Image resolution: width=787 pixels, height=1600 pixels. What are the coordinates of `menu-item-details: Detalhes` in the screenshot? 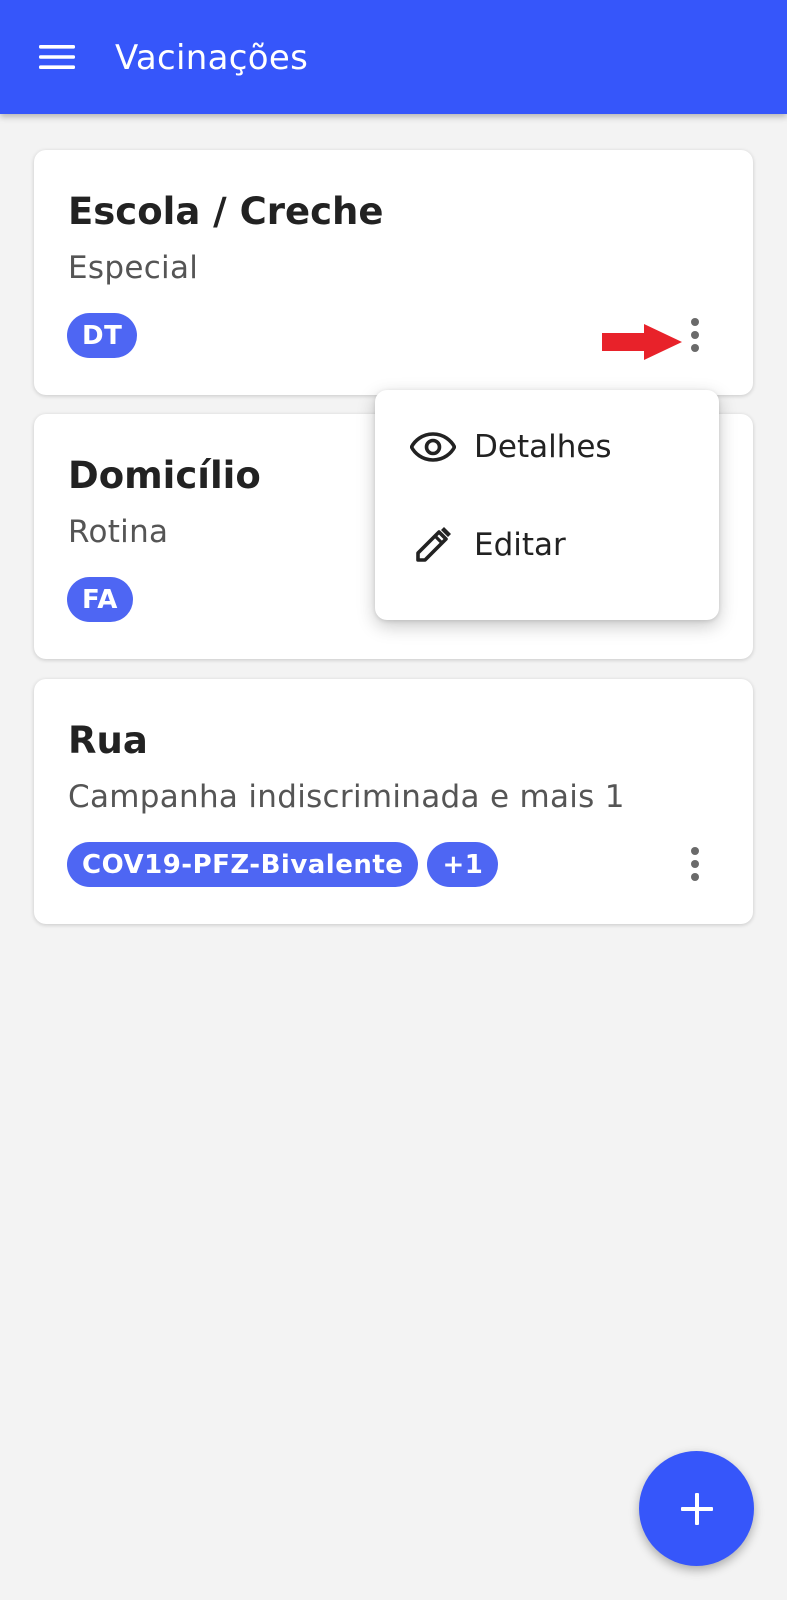 It's located at (547, 447).